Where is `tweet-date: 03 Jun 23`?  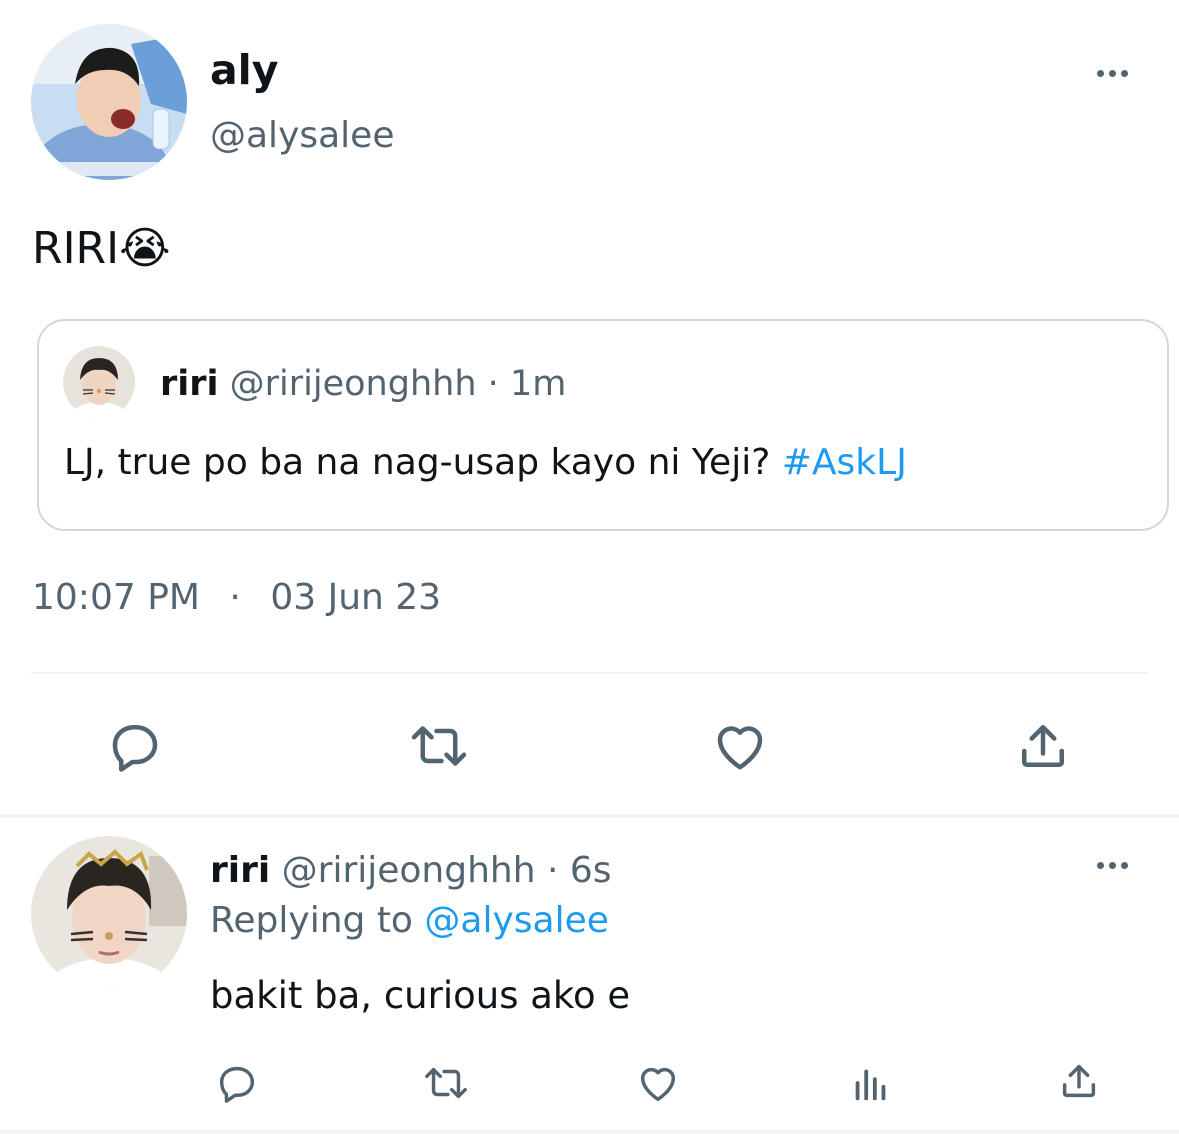
tweet-date: 03 Jun 23 is located at coordinates (356, 597).